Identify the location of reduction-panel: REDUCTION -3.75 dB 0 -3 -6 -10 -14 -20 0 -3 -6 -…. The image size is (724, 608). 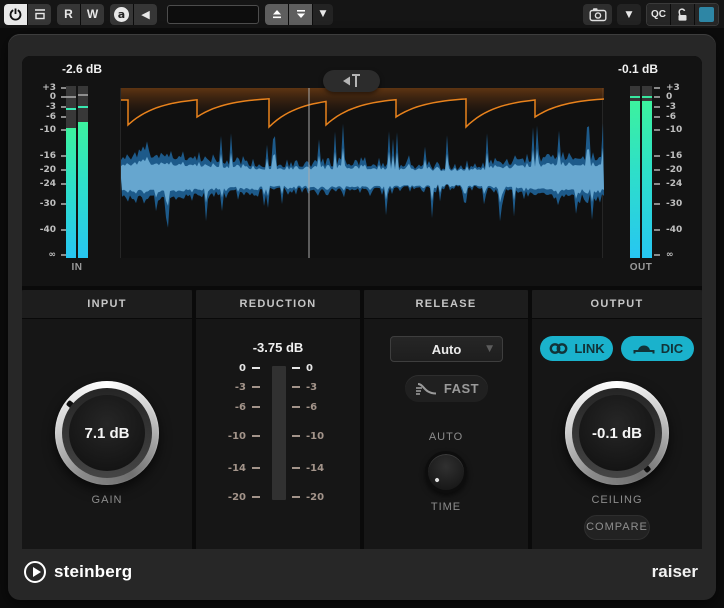
(278, 419).